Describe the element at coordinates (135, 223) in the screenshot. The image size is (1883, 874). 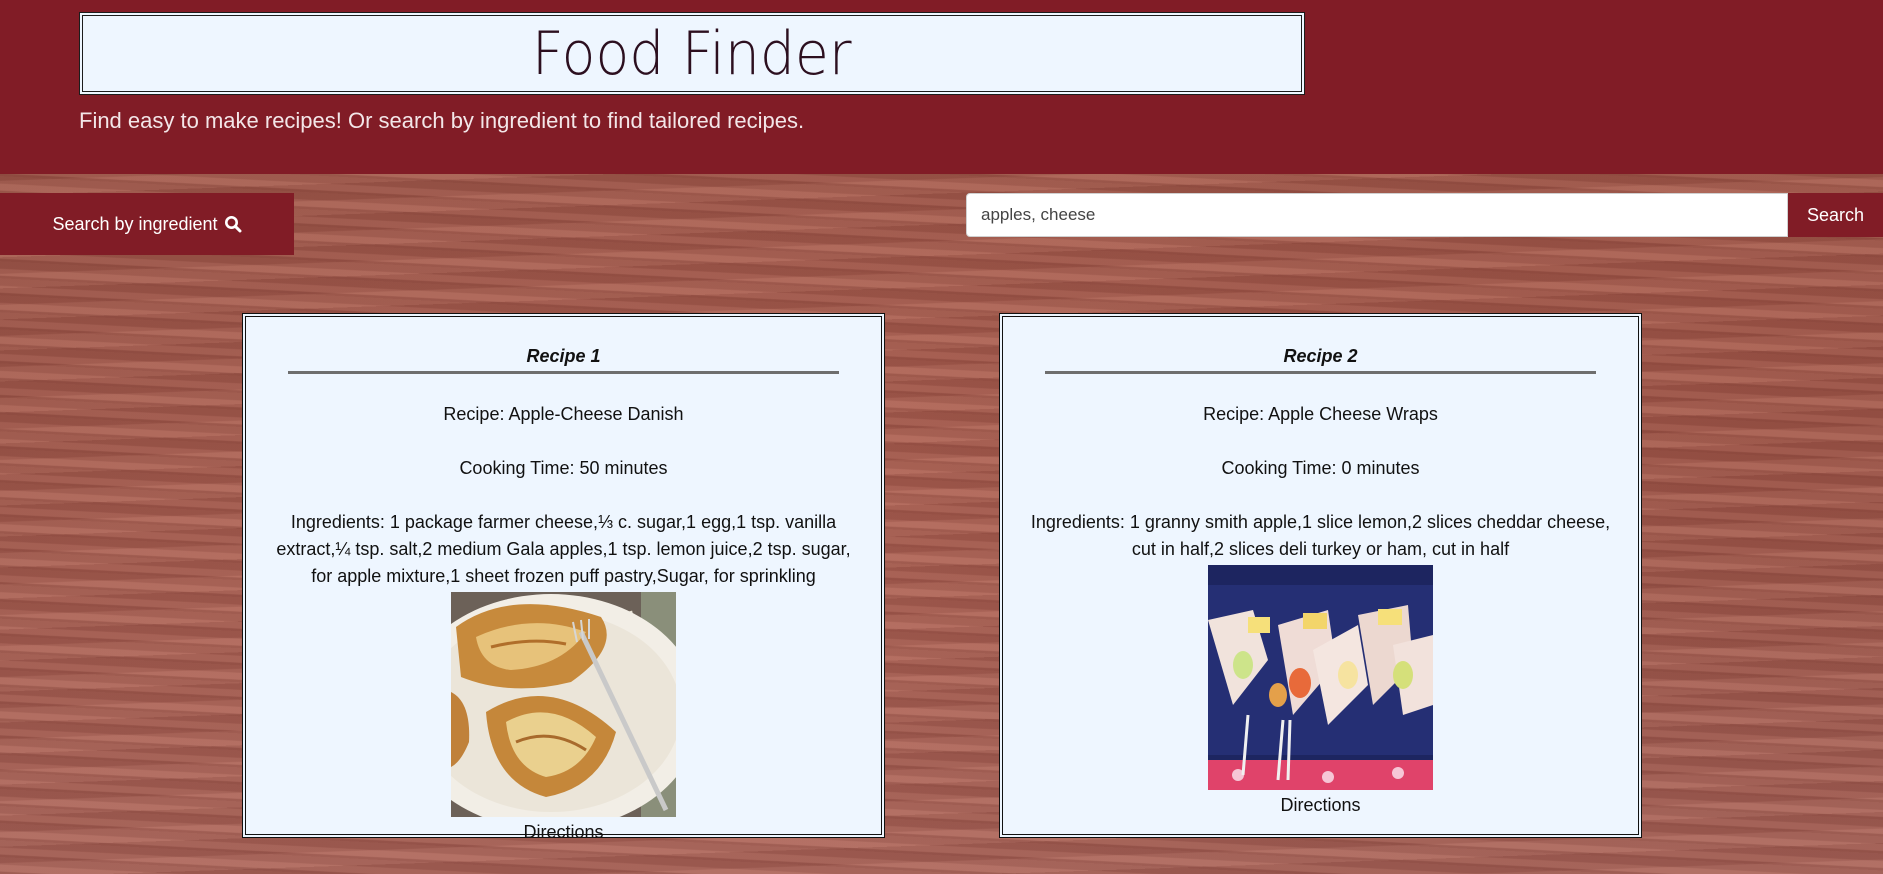
I see `search-by-ingredient-label: Search by ingredient` at that location.